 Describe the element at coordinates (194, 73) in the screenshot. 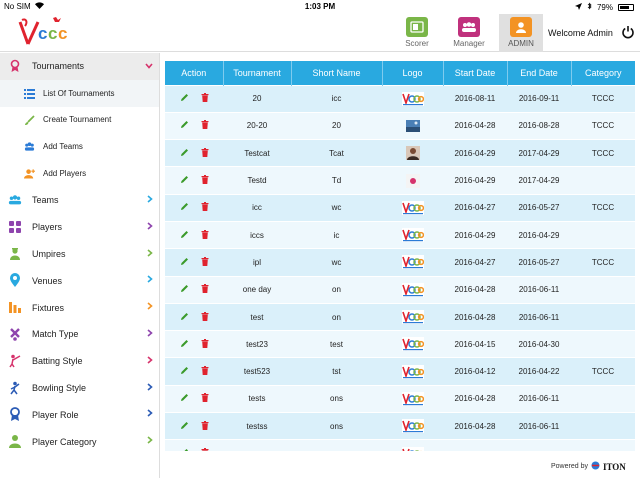

I see `header-action: Action` at that location.